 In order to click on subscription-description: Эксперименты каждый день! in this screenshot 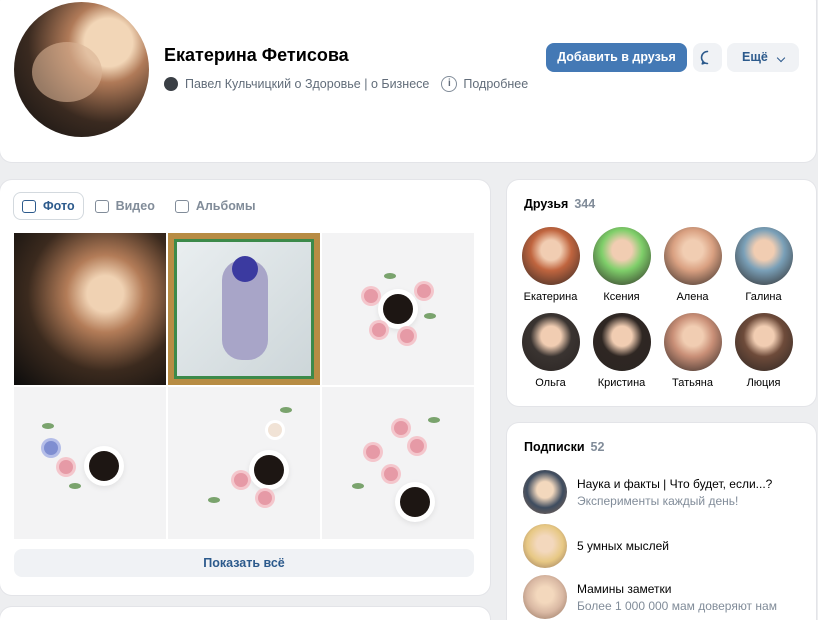, I will do `click(658, 500)`.